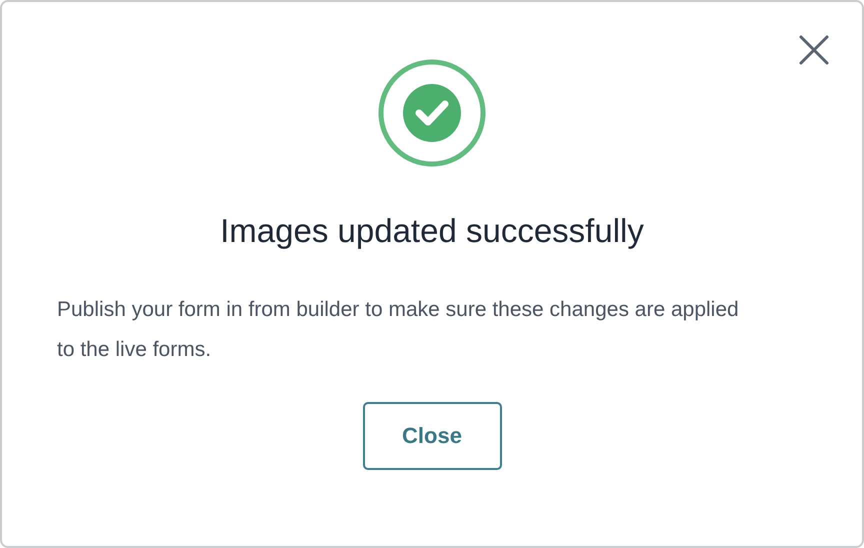 Image resolution: width=864 pixels, height=548 pixels. Describe the element at coordinates (432, 436) in the screenshot. I see `close-button: Close` at that location.